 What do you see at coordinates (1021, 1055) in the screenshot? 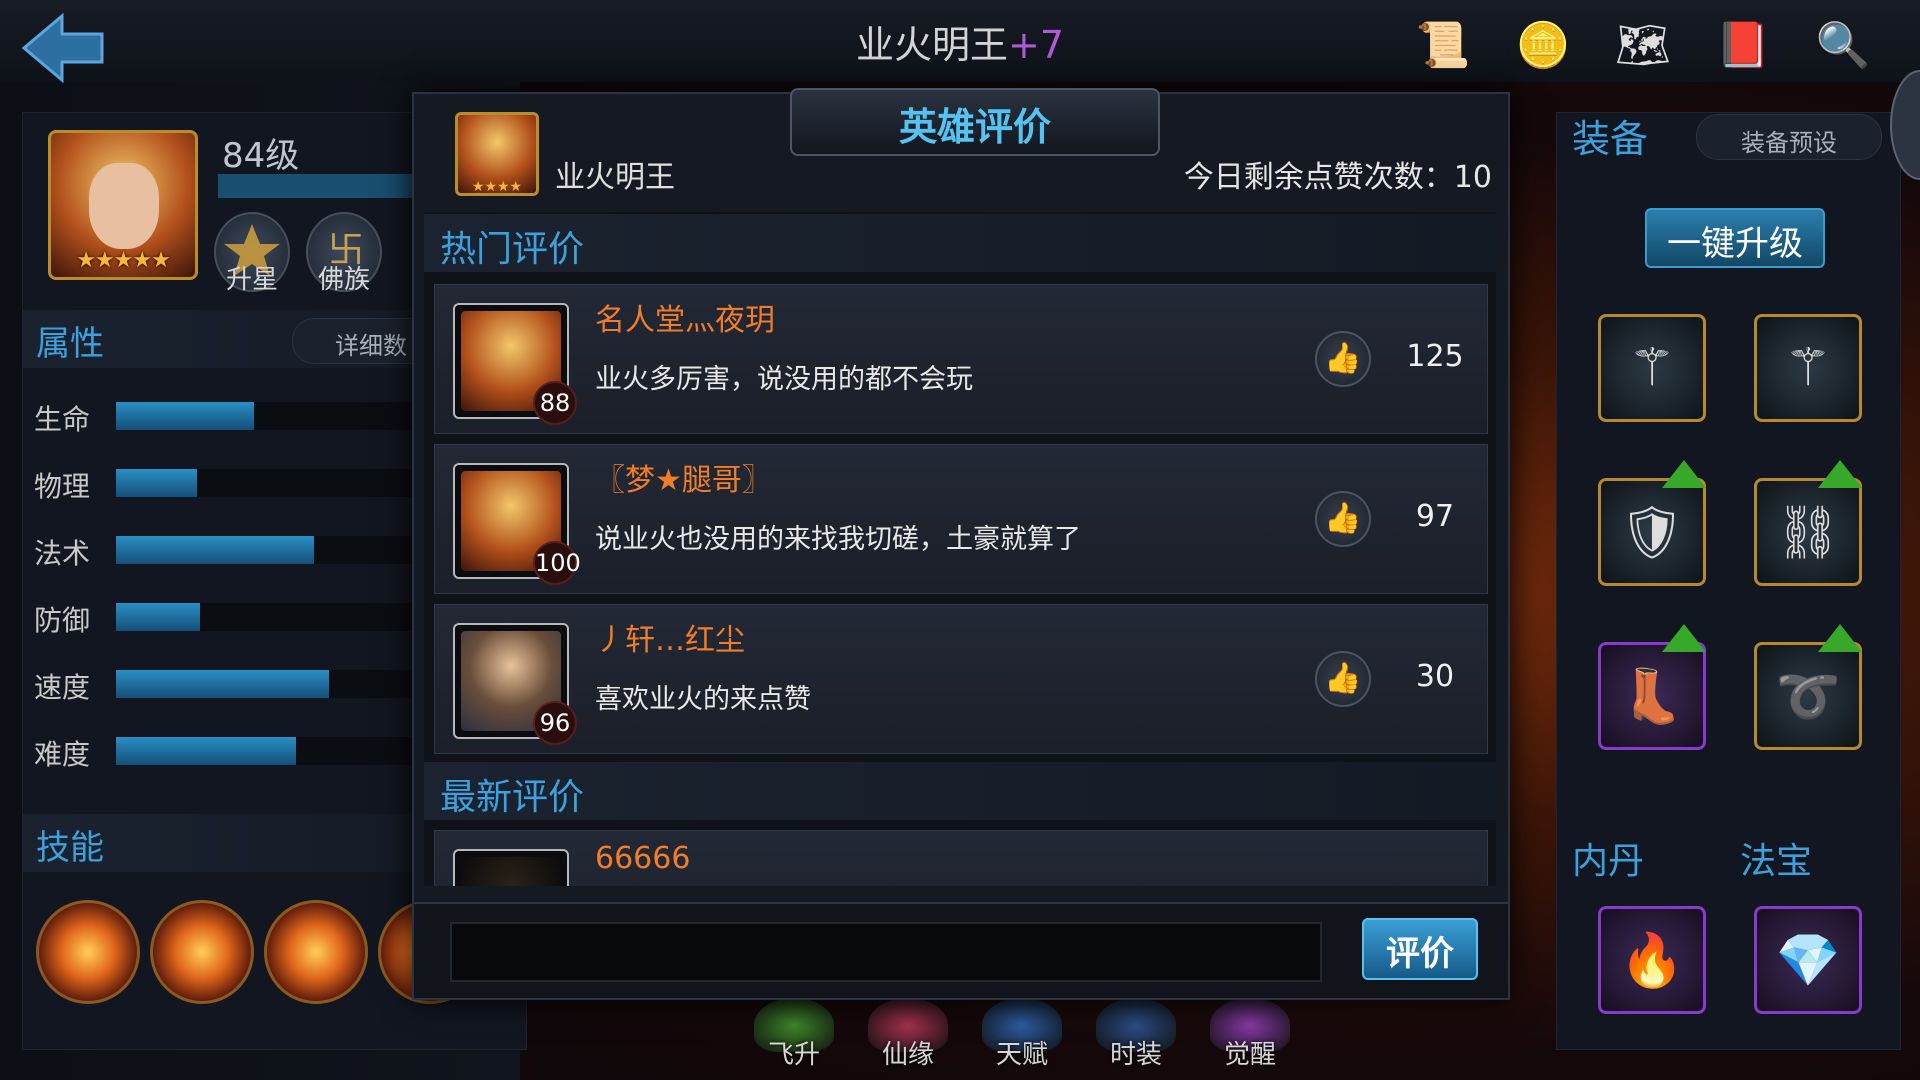
I see `tab-label: 天赋` at bounding box center [1021, 1055].